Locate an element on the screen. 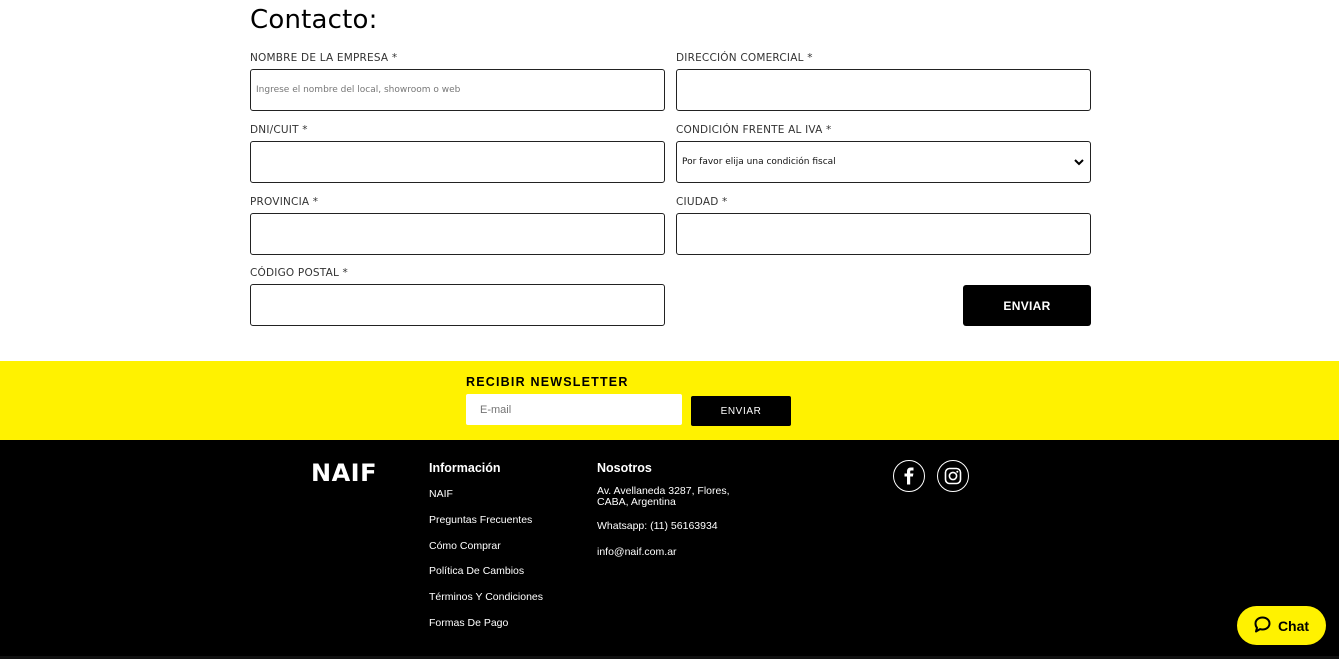  field-ciudad: CIUDAD * is located at coordinates (883, 225).